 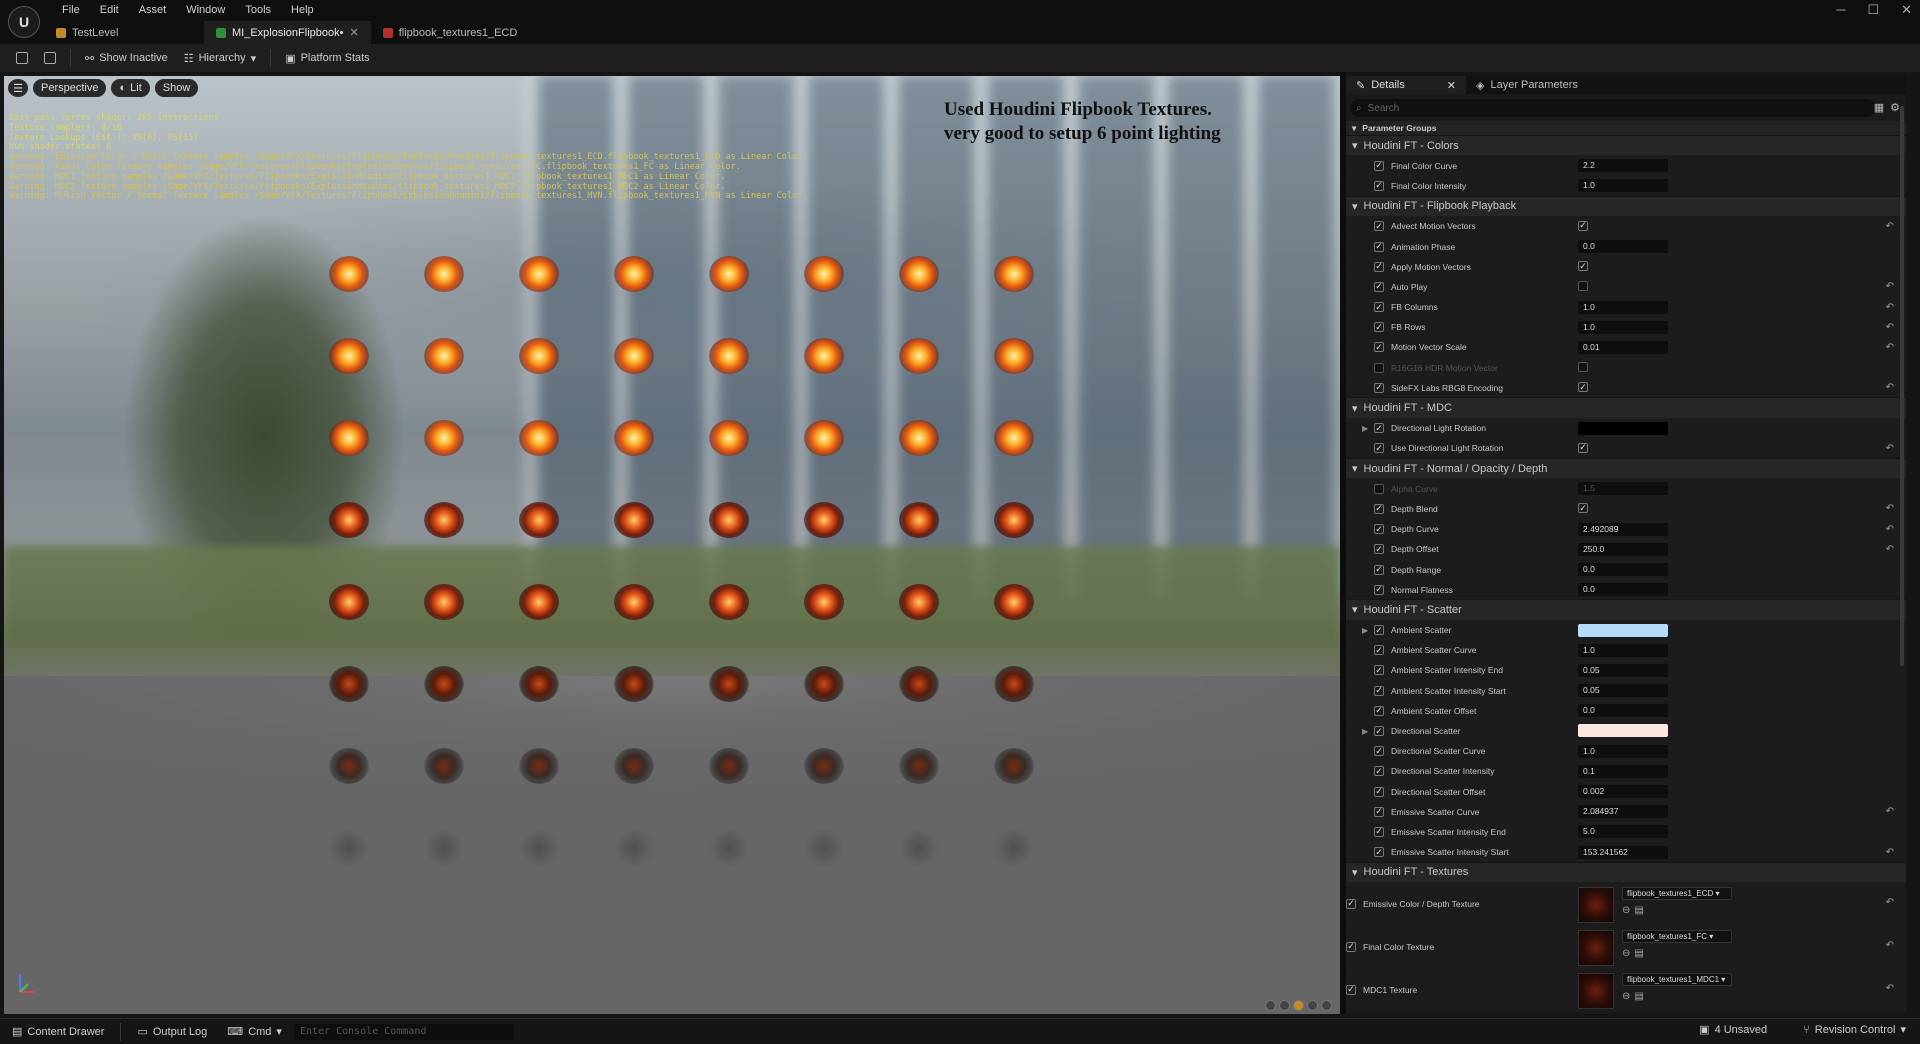 What do you see at coordinates (24, 22) in the screenshot?
I see `unreal-logo: U` at bounding box center [24, 22].